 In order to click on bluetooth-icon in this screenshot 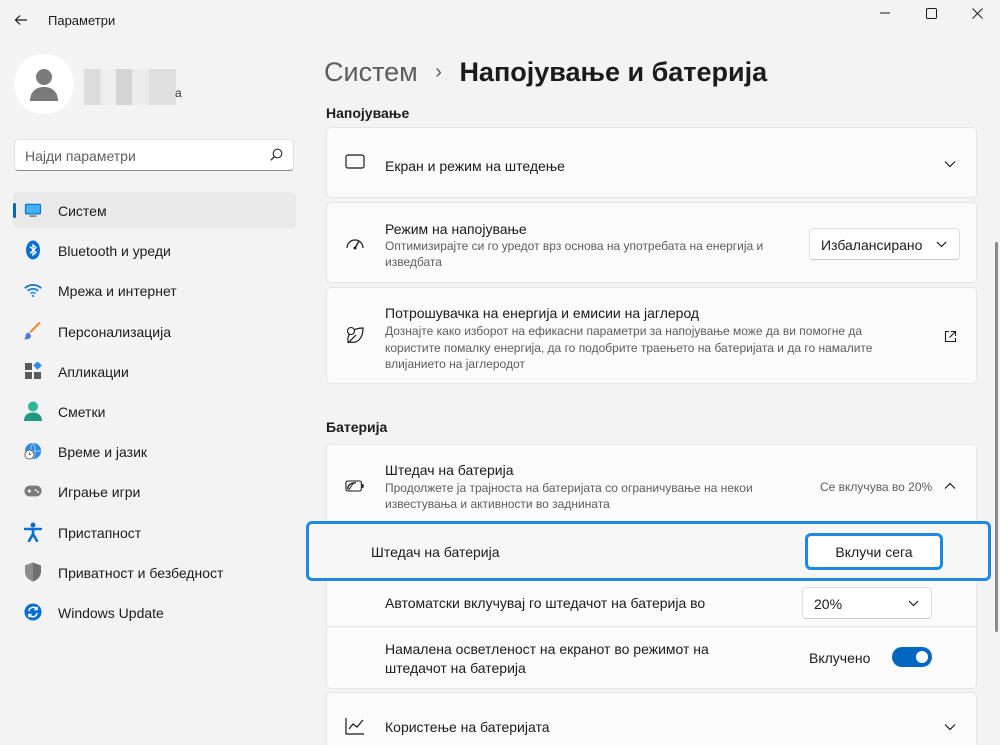, I will do `click(33, 250)`.